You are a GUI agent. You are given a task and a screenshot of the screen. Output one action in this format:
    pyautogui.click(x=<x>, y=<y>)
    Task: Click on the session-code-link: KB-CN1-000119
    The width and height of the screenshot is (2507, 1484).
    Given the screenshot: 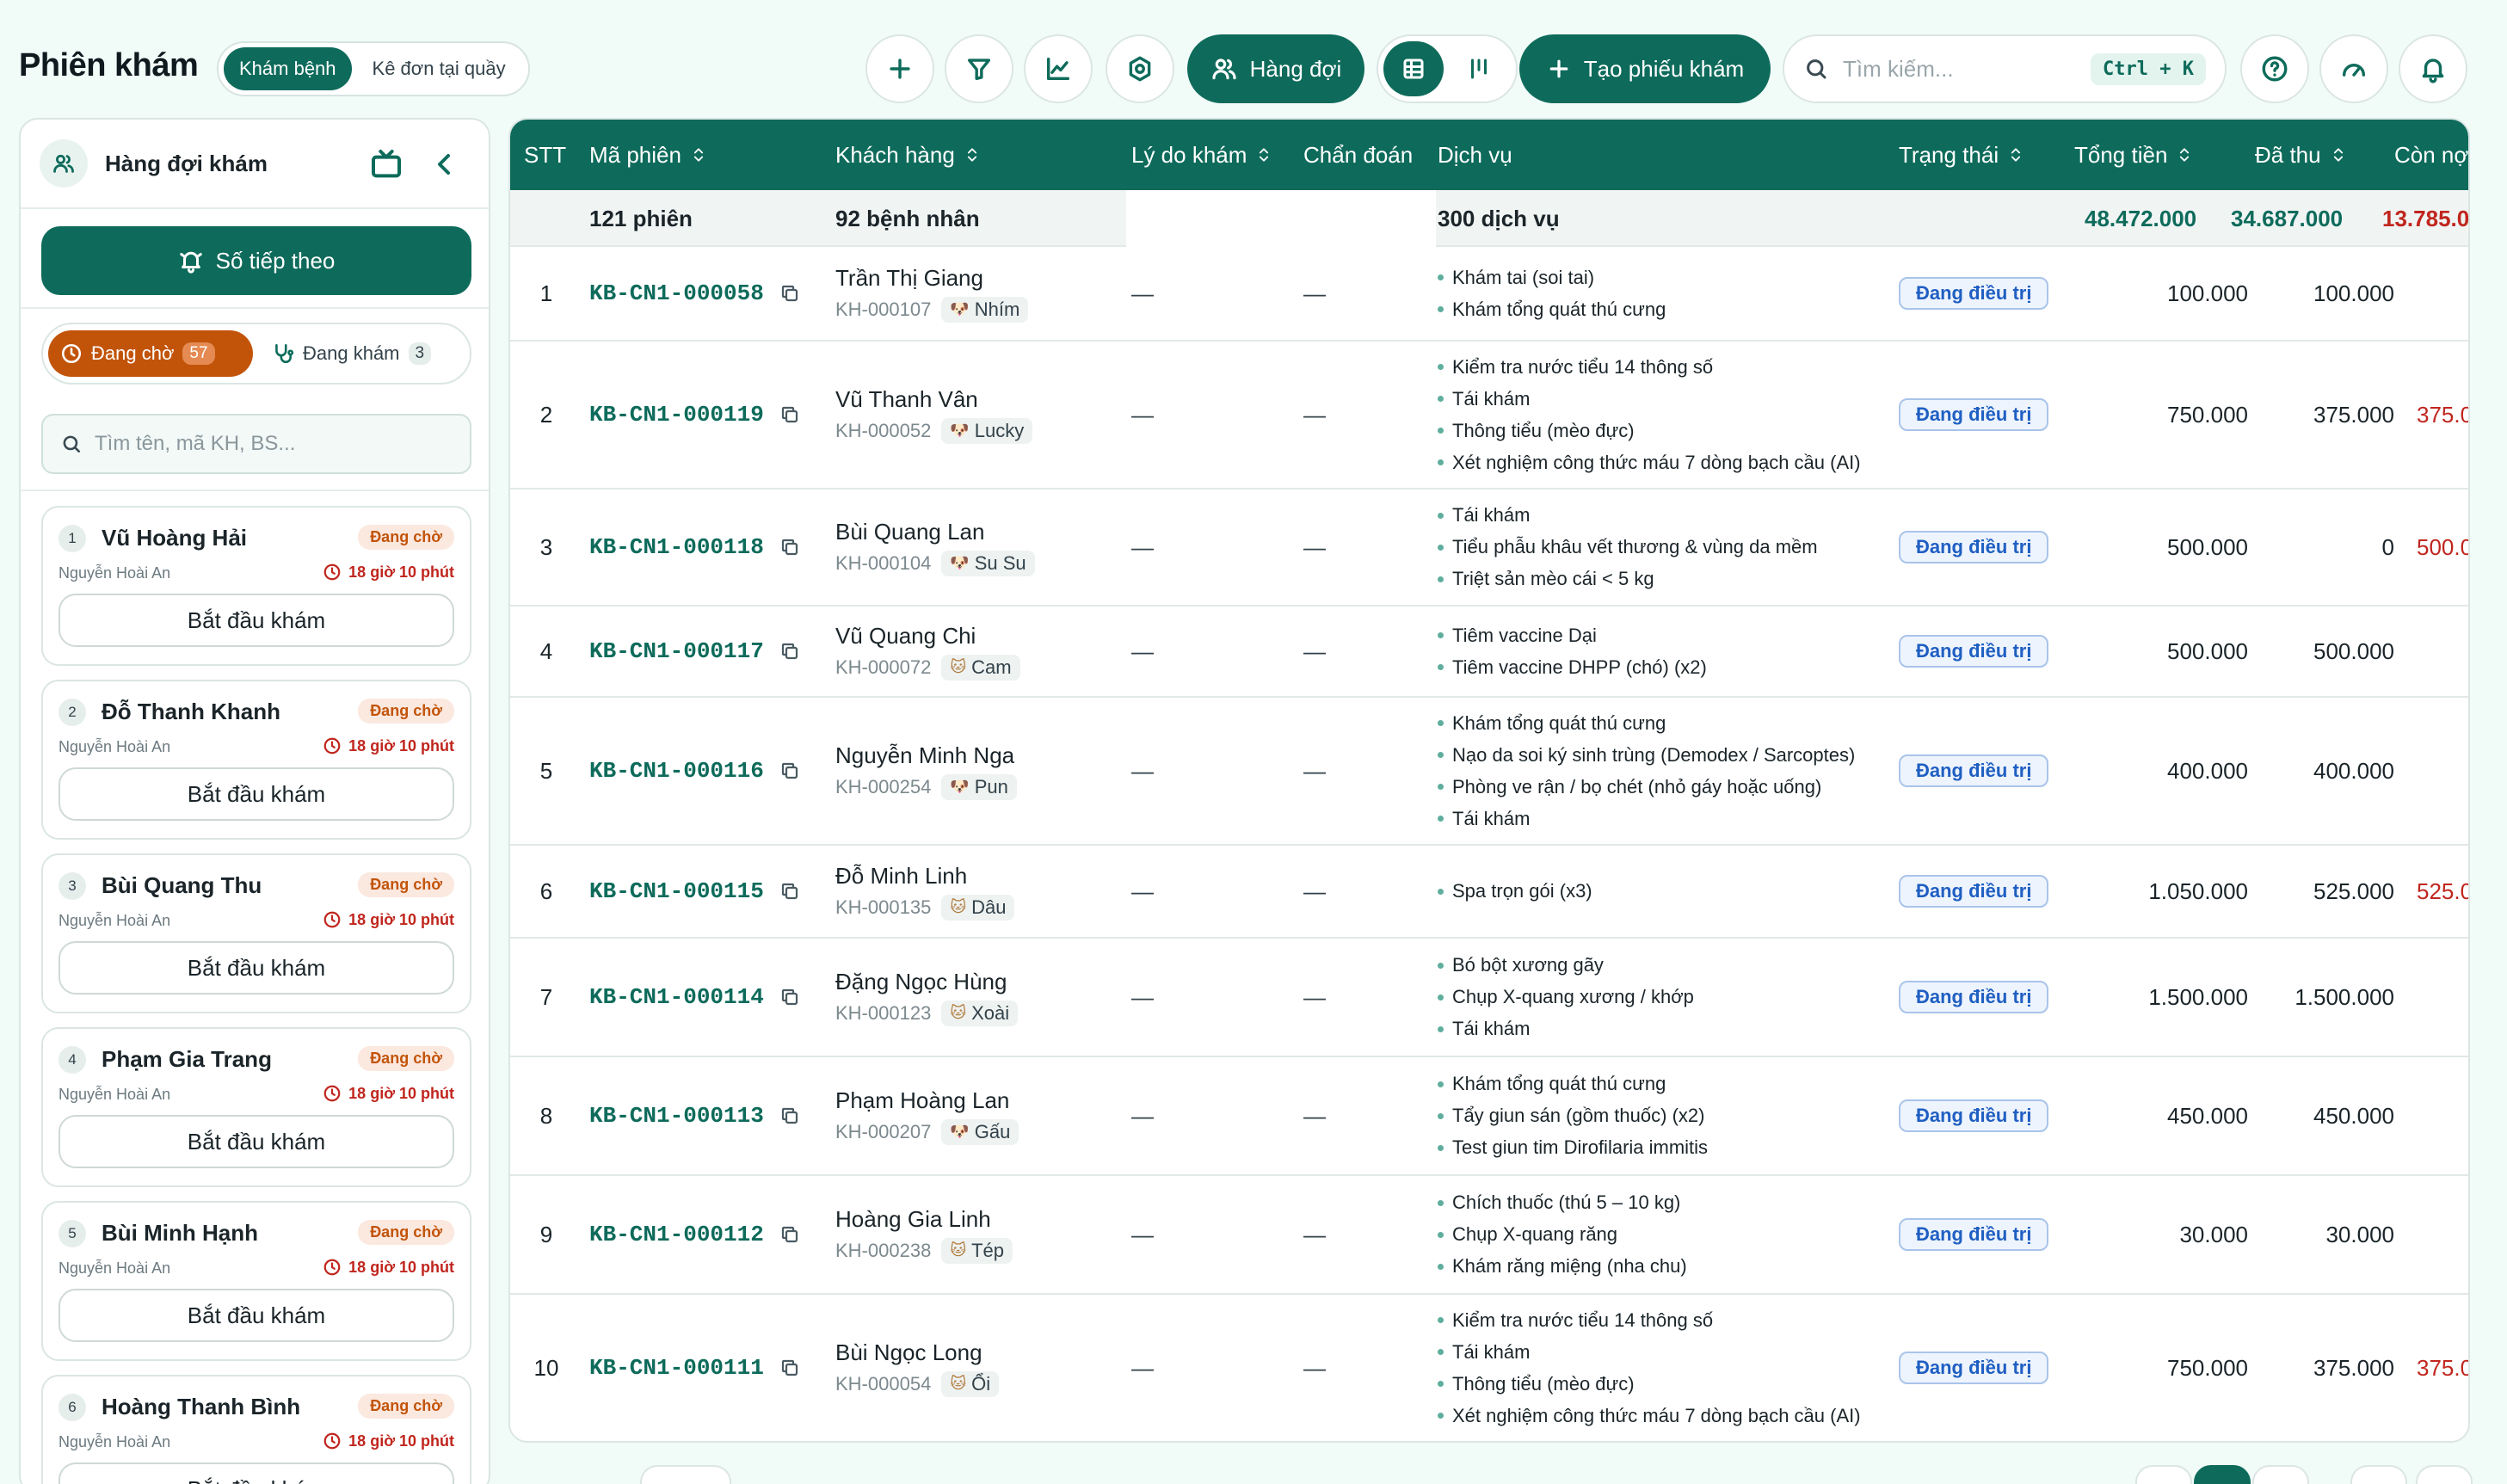 What is the action you would take?
    pyautogui.click(x=676, y=415)
    